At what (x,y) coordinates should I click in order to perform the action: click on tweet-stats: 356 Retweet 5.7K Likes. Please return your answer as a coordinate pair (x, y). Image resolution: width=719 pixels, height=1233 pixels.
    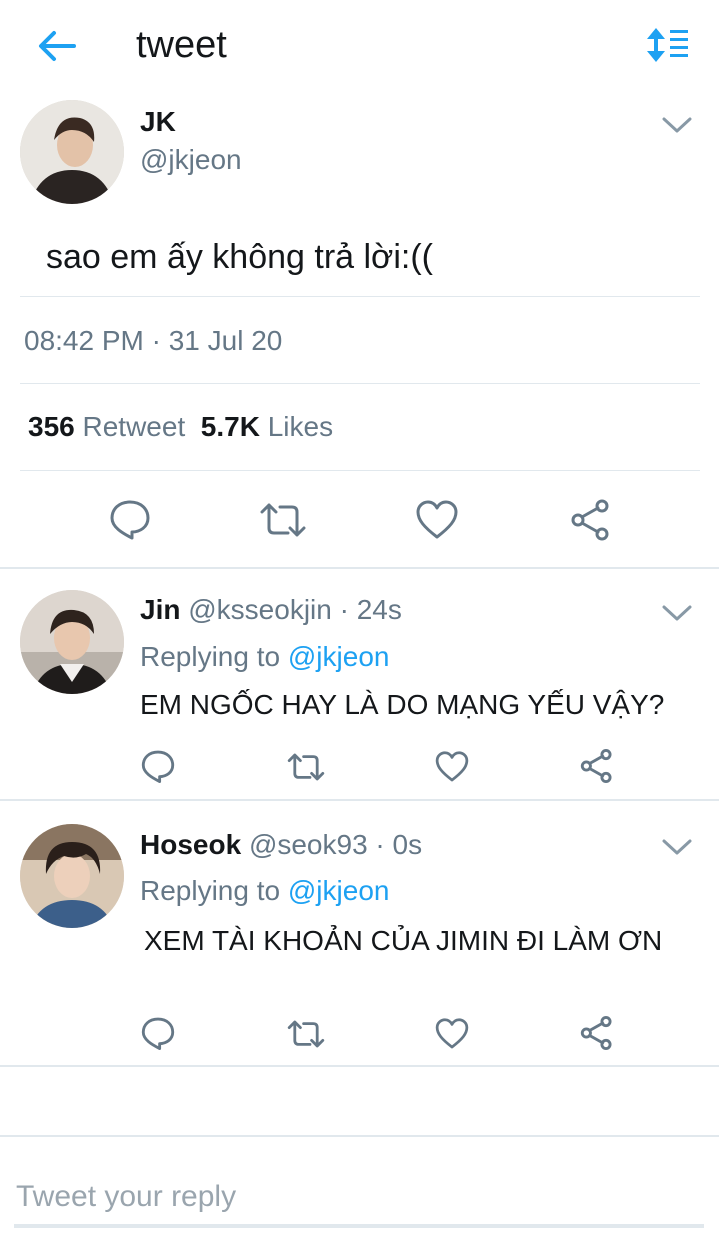
    Looking at the image, I should click on (180, 427).